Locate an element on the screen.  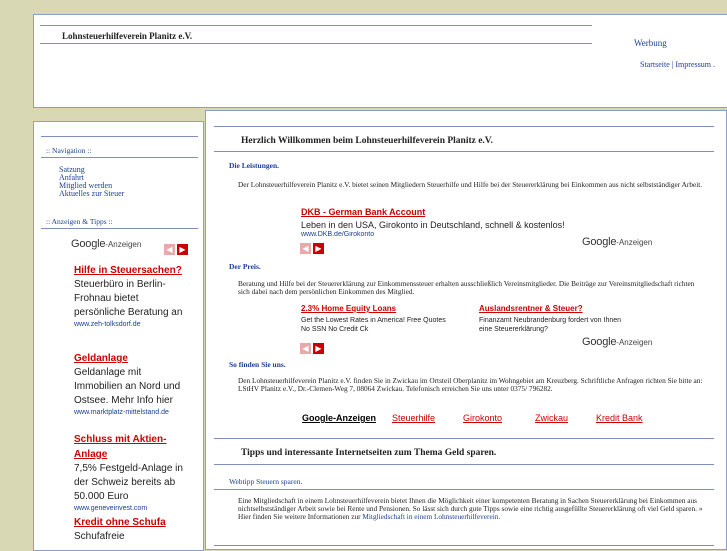
sidebar-ad-desc: Schufafreie is located at coordinates (99, 536).